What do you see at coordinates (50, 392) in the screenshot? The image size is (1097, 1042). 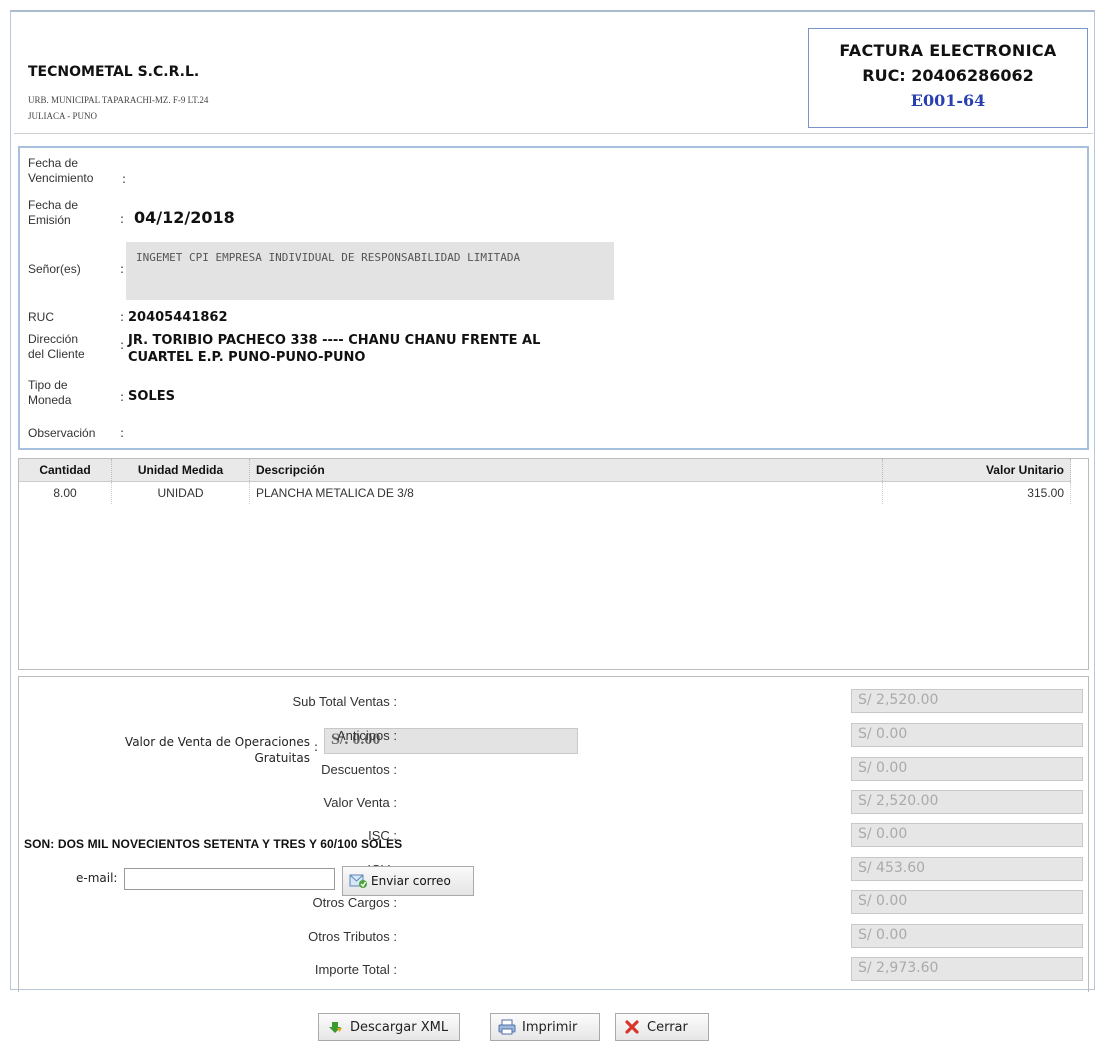 I see `moneda-label: Tipo de Moneda` at bounding box center [50, 392].